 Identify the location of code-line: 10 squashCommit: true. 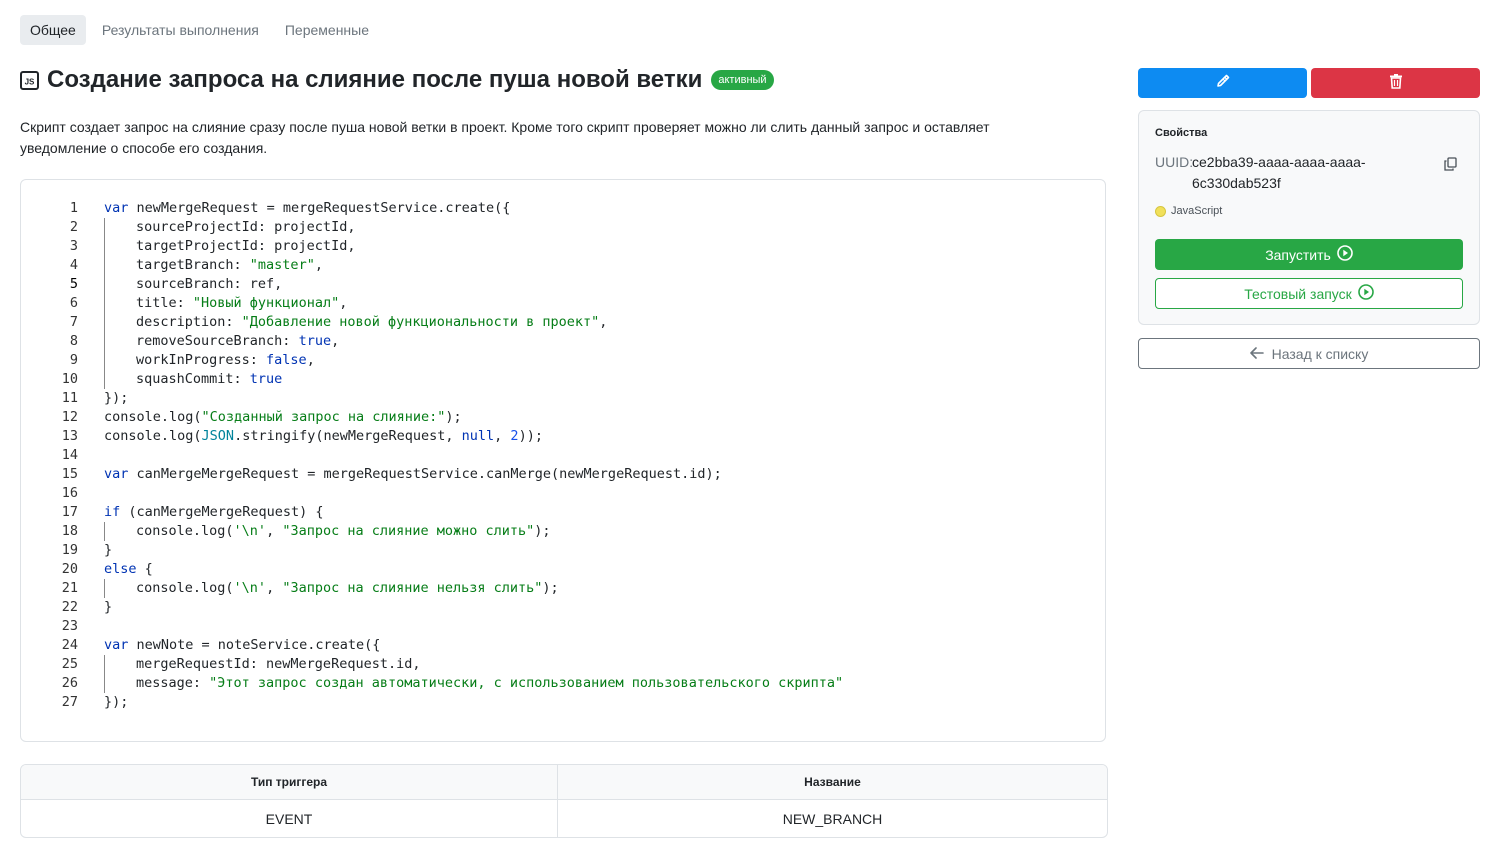
(563, 379).